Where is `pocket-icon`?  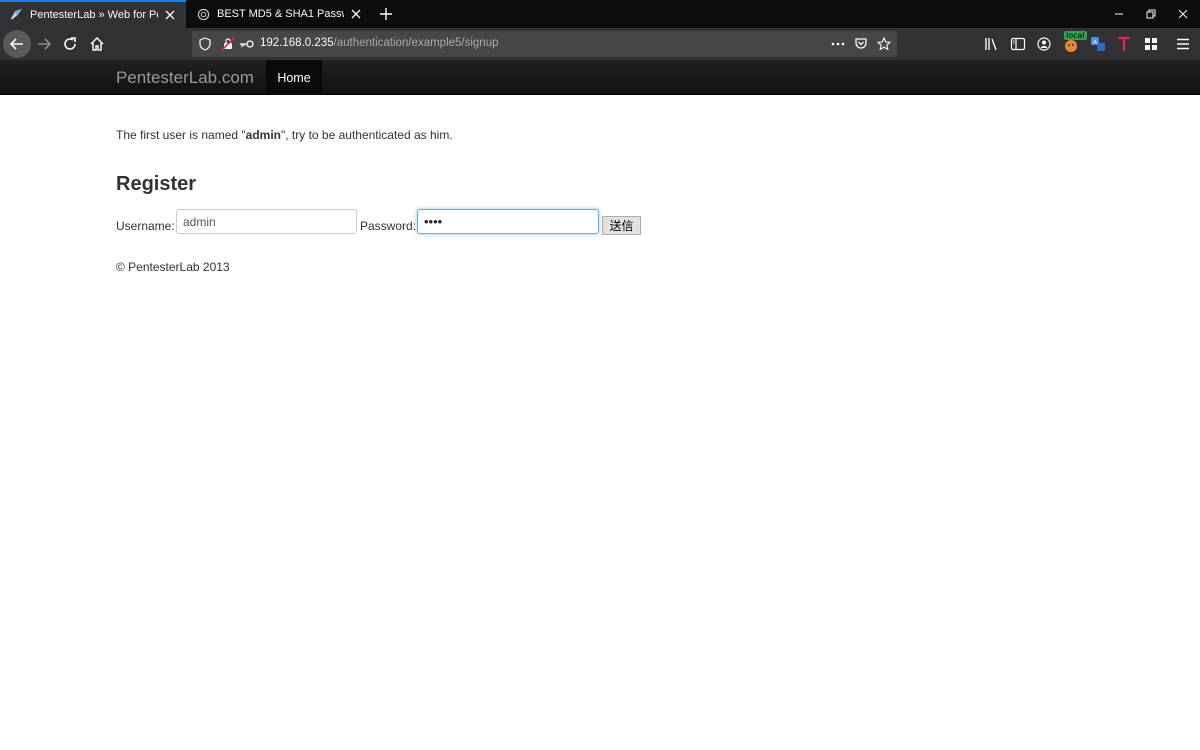
pocket-icon is located at coordinates (861, 44).